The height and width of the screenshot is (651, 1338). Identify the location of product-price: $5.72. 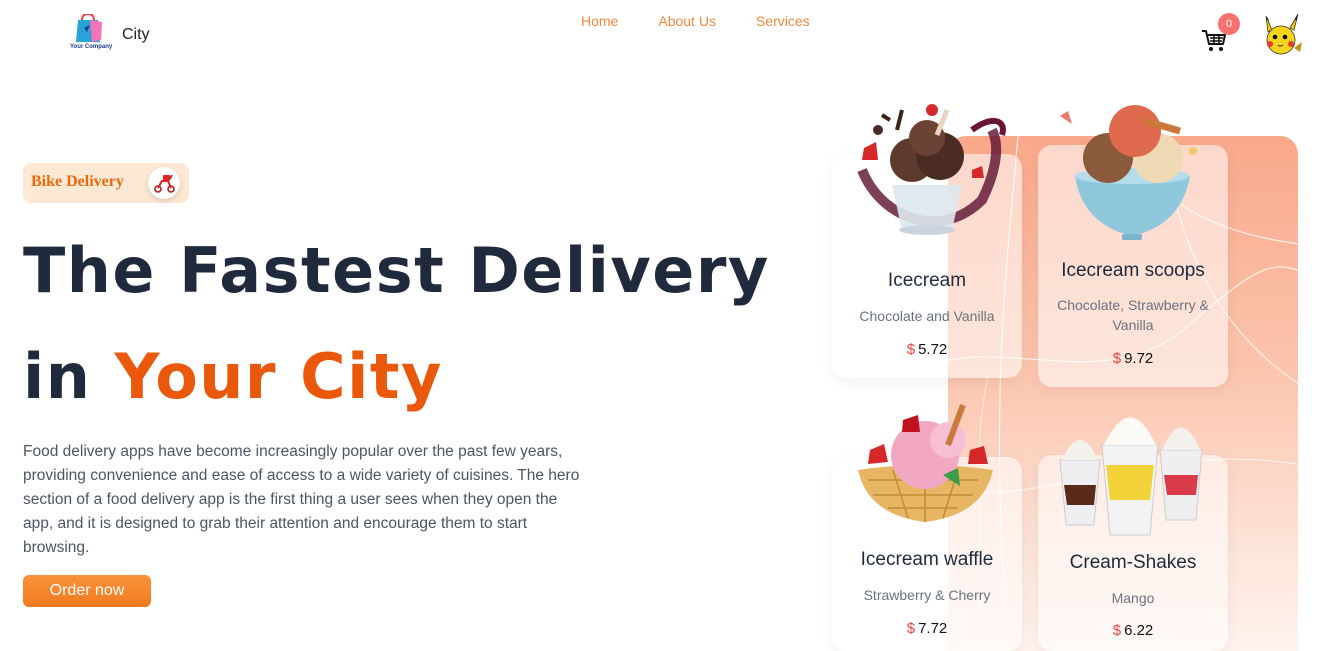
(927, 349).